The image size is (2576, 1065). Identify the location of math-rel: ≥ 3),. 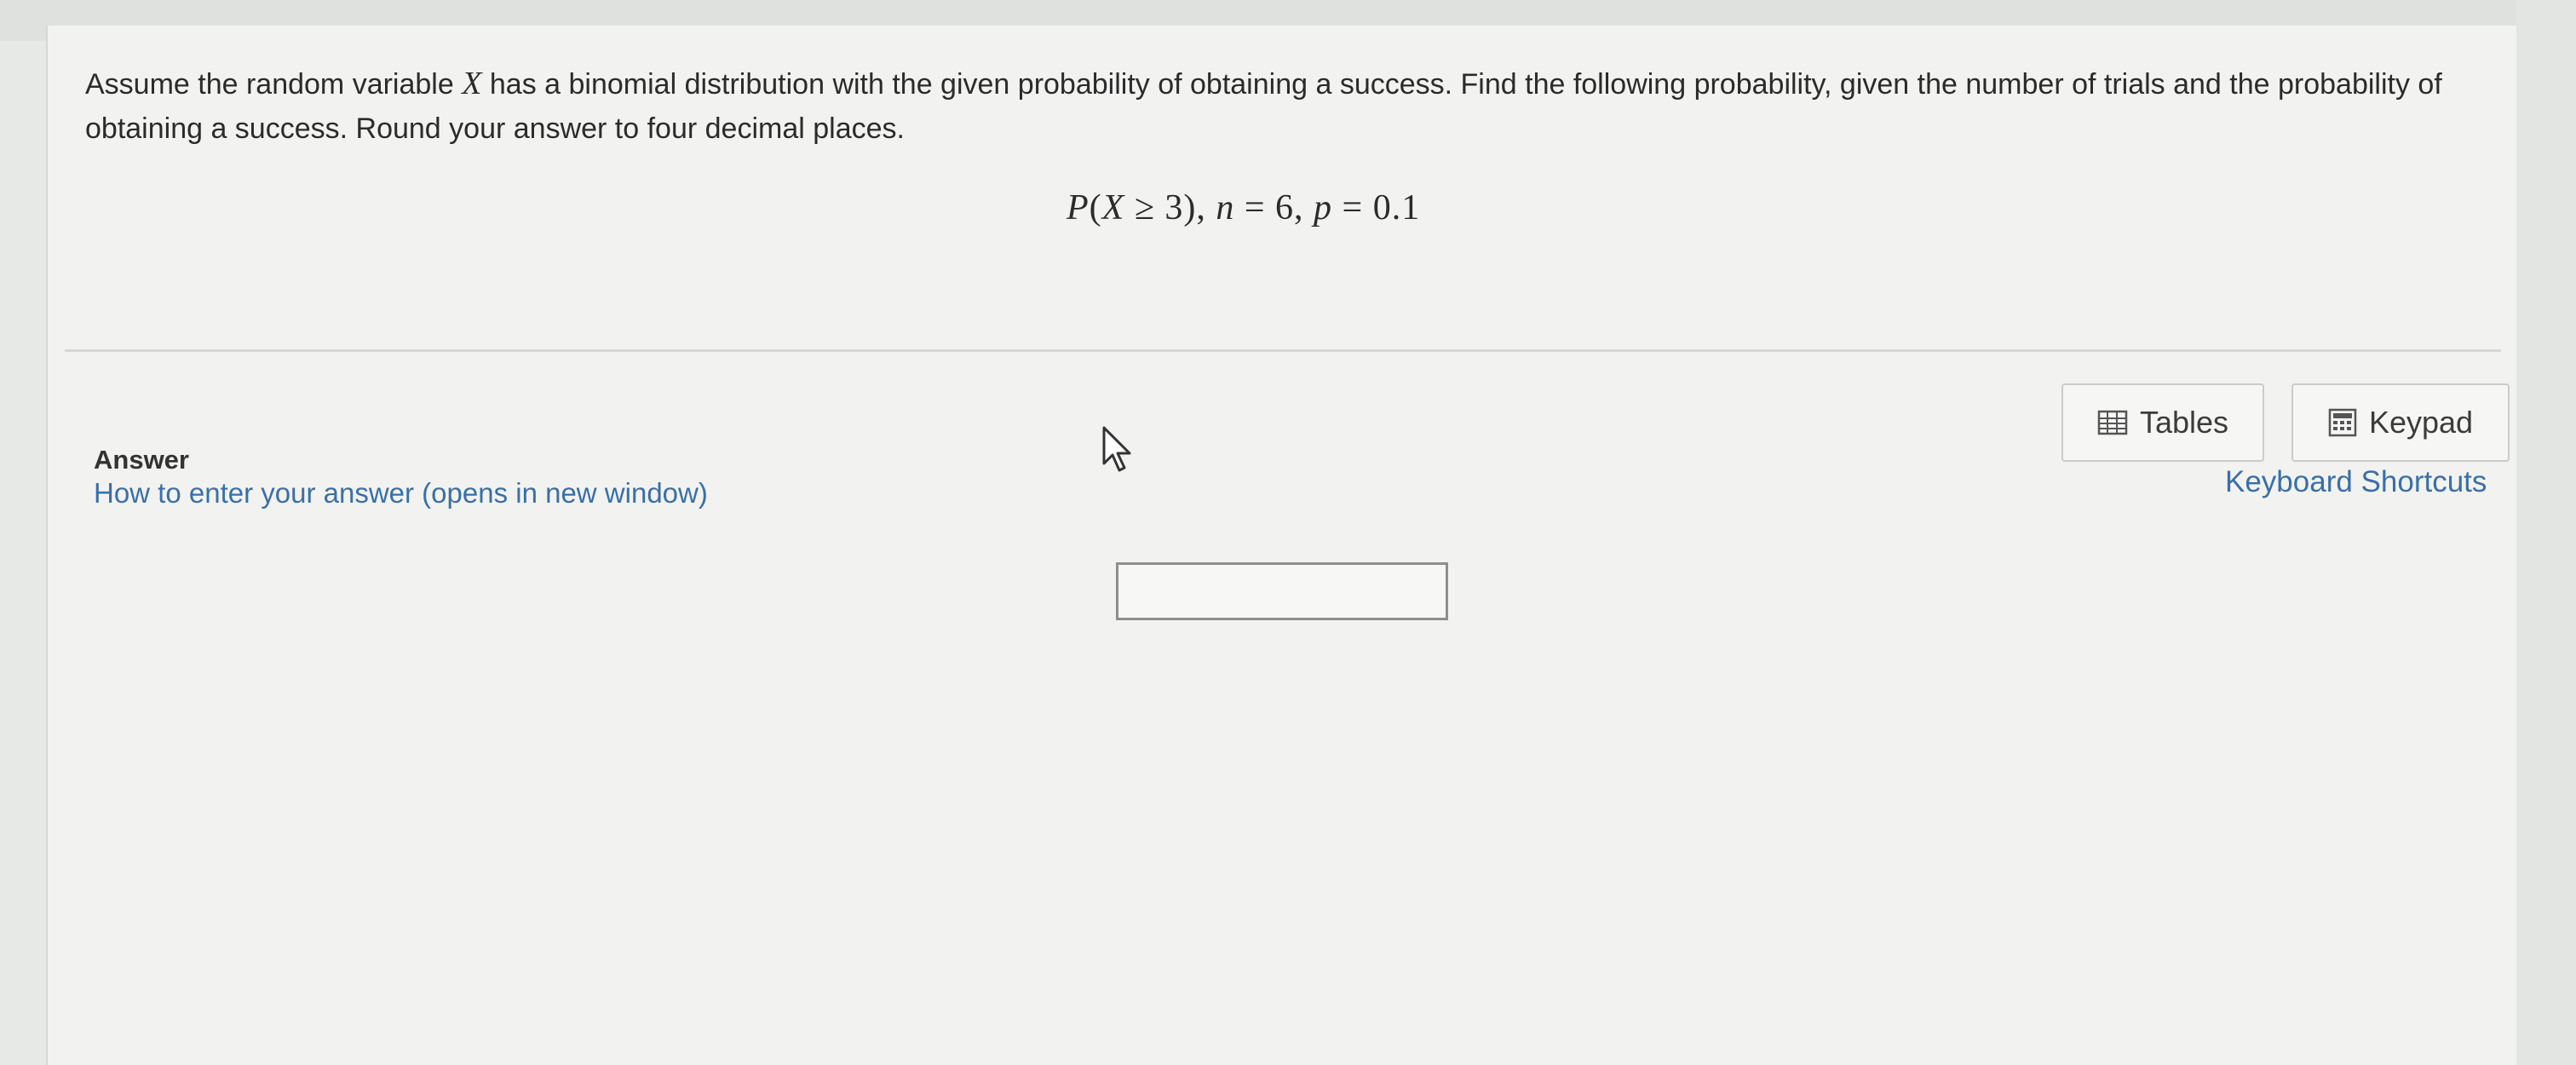
(1170, 207).